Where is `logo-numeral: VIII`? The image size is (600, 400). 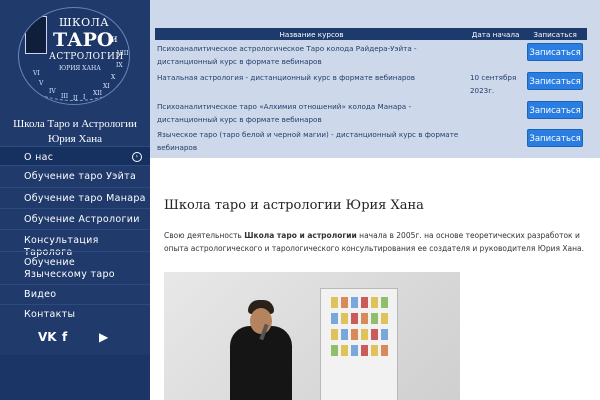
logo-numeral: VIII is located at coordinates (123, 53).